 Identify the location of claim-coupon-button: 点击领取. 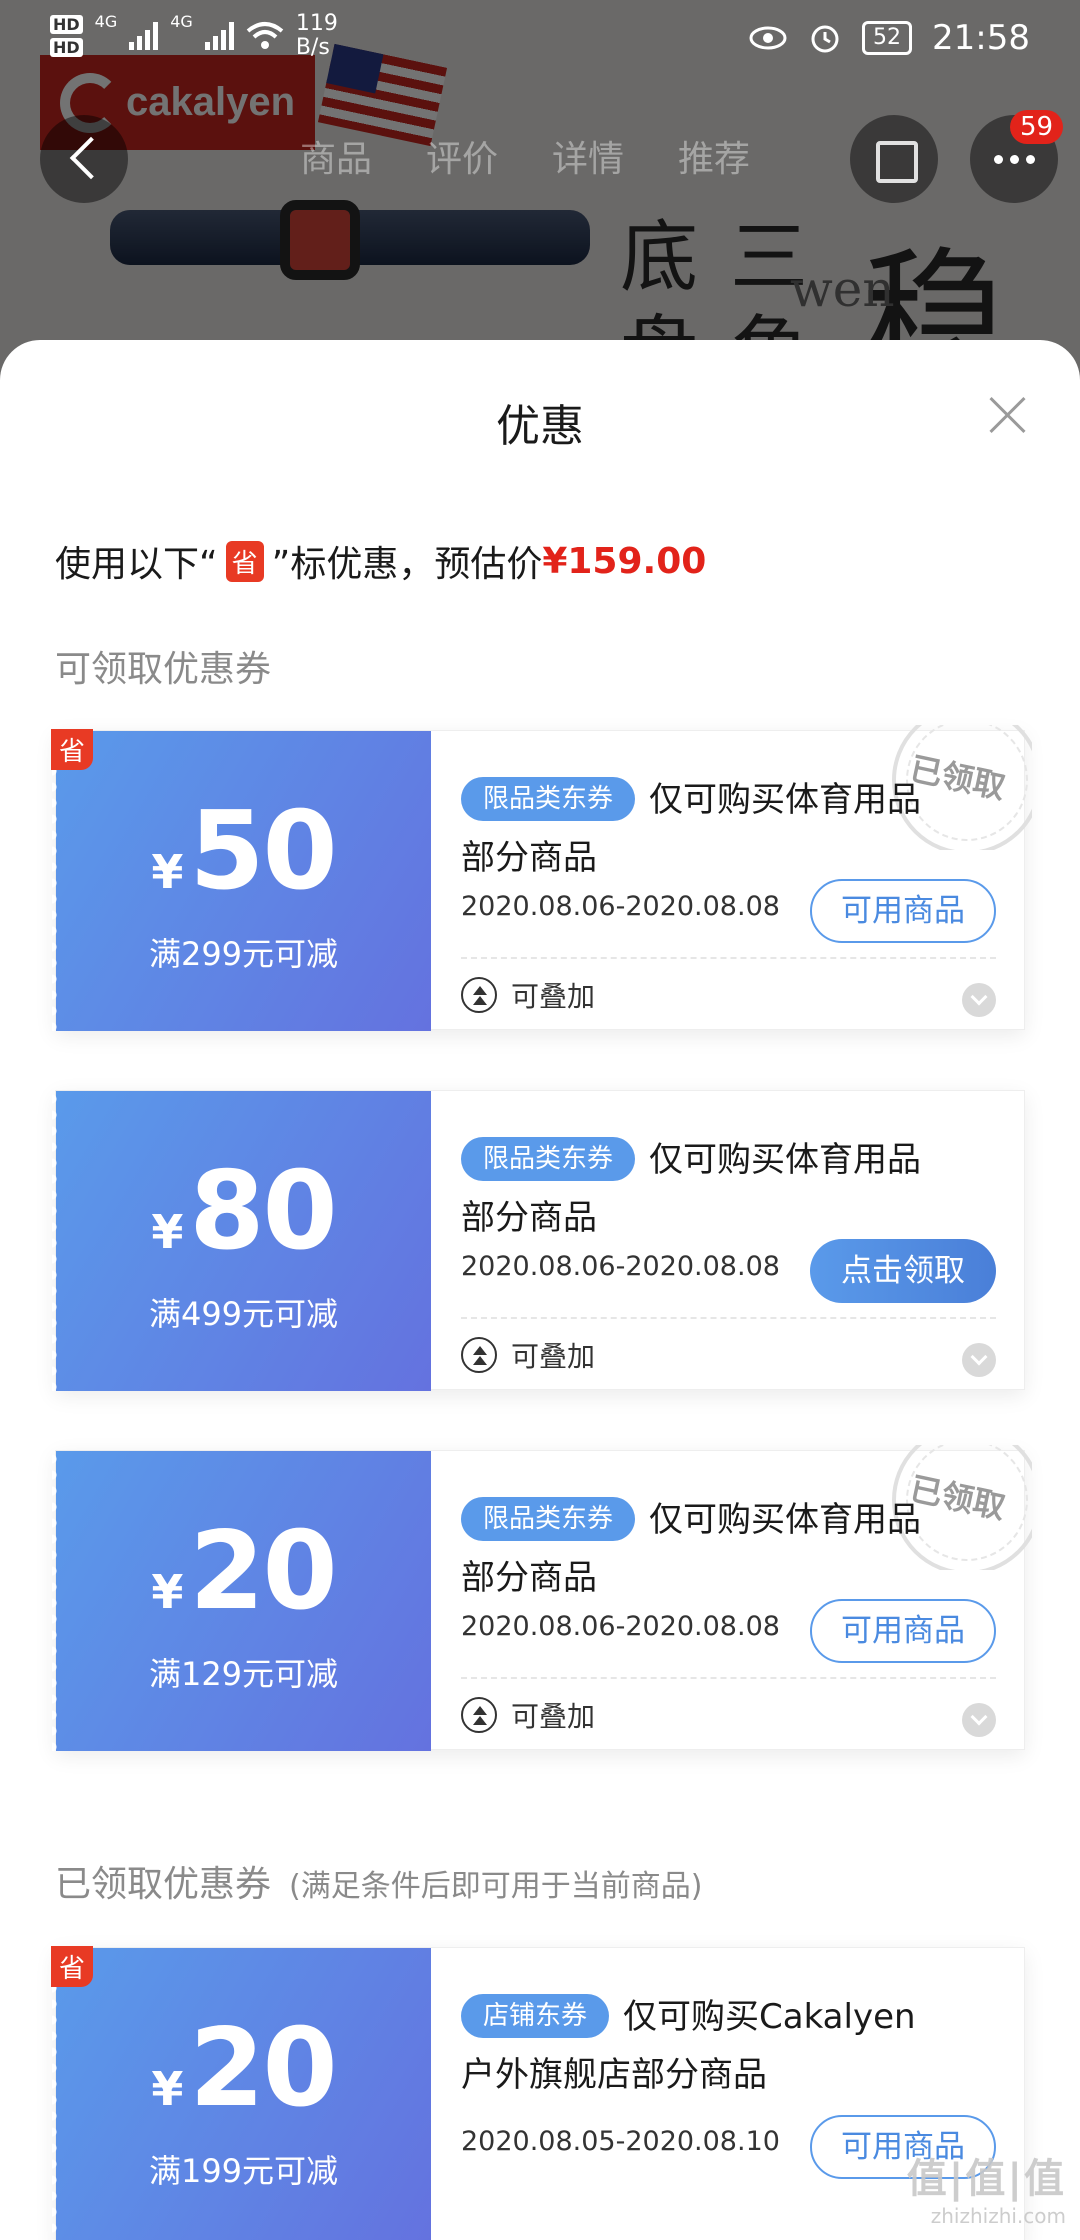
(903, 1271).